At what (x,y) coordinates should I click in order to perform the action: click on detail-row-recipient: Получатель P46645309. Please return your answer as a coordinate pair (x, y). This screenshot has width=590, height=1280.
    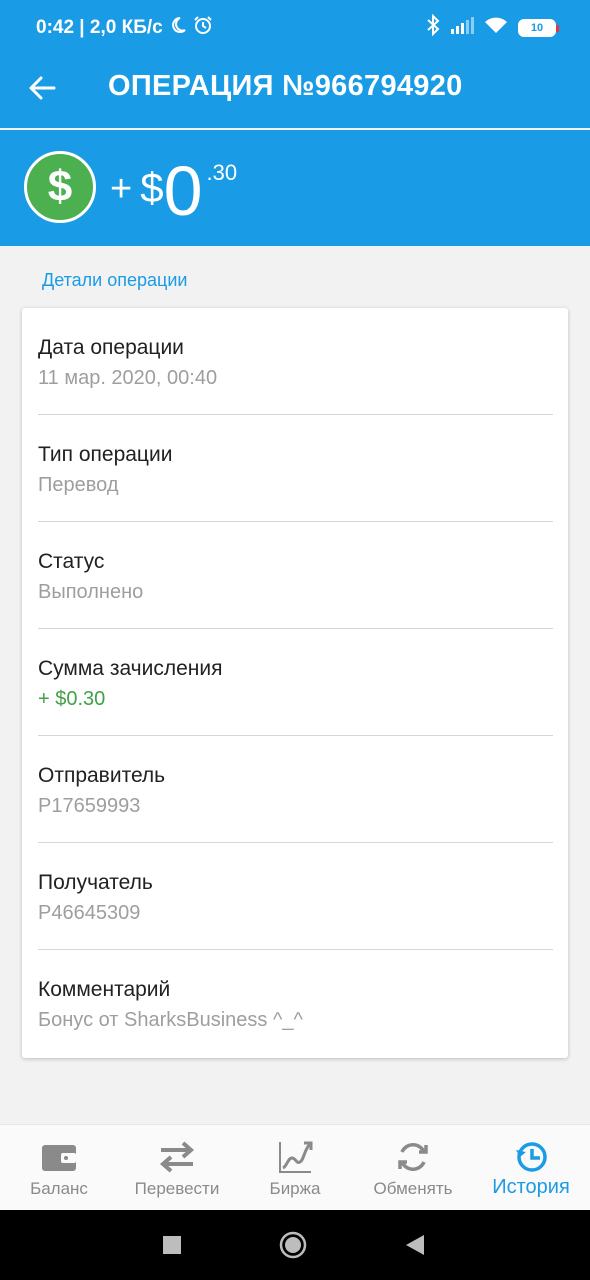
    Looking at the image, I should click on (295, 896).